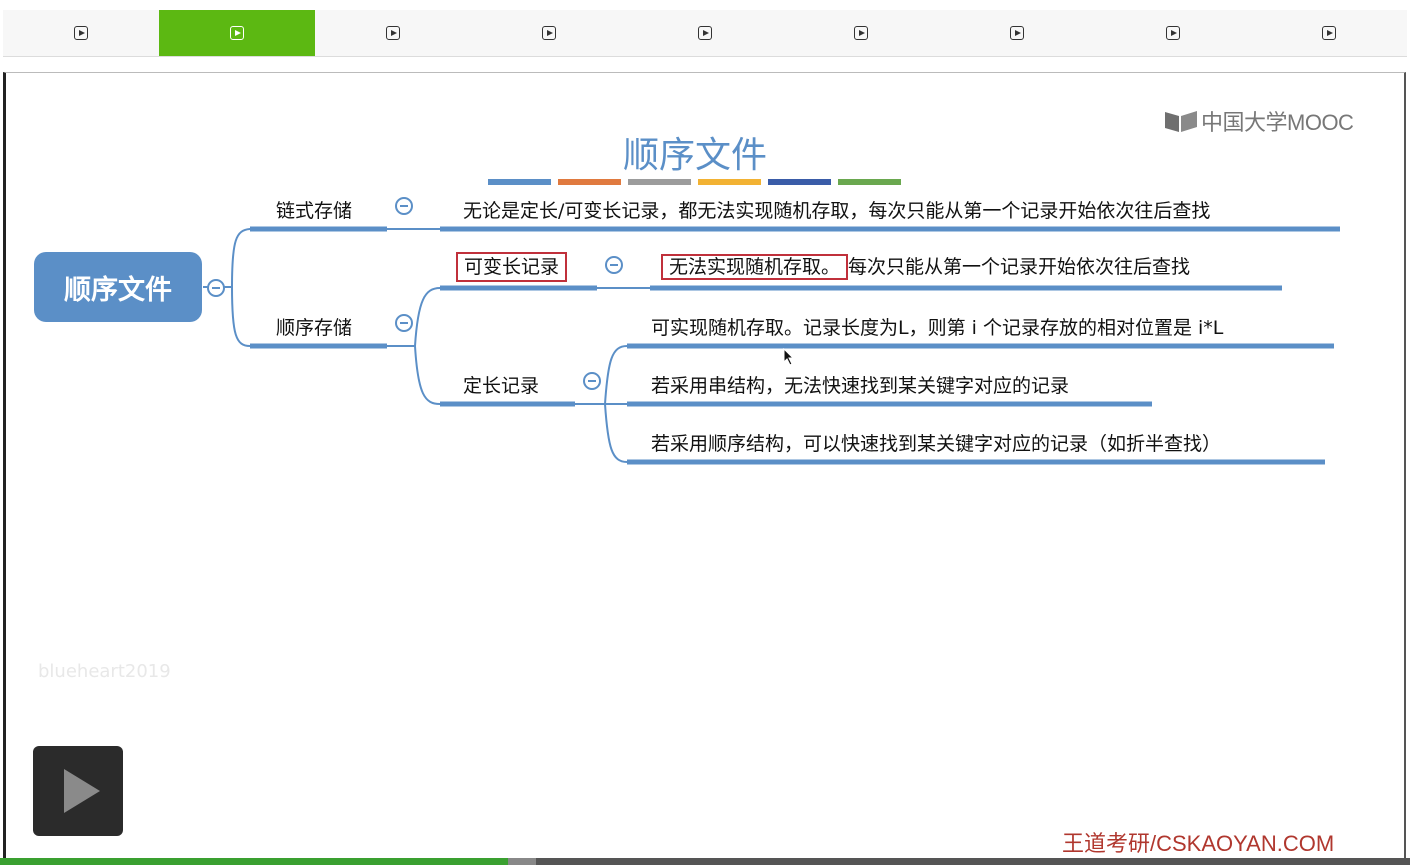 Image resolution: width=1410 pixels, height=865 pixels. I want to click on video-progress-bar, so click(705, 861).